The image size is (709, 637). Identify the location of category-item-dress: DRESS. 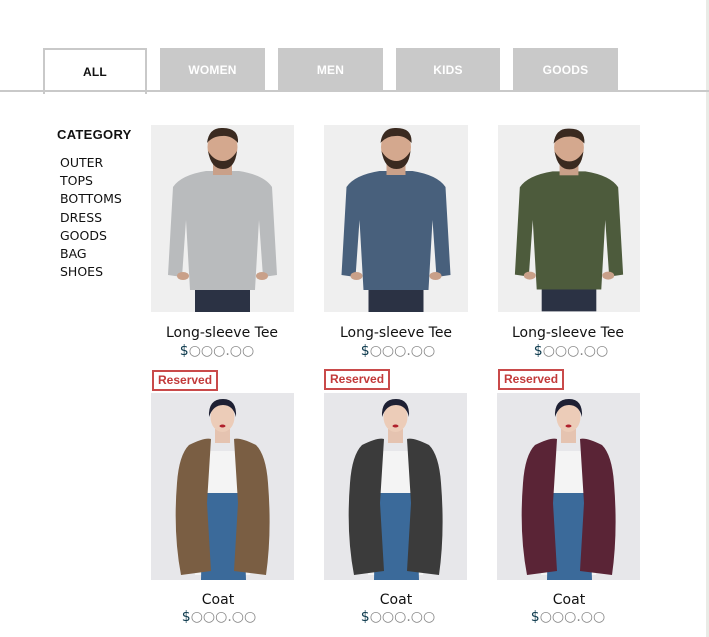
(96, 218).